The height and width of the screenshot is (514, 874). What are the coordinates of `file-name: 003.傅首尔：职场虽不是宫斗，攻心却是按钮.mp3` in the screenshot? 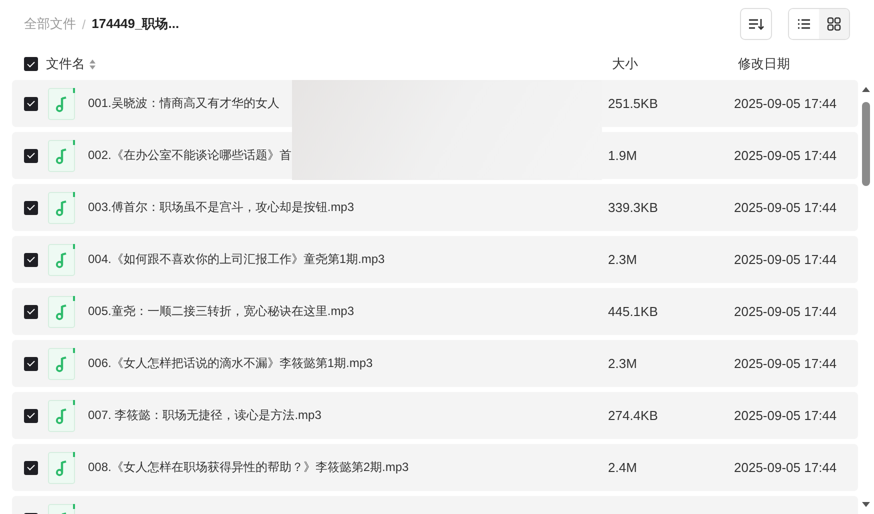 It's located at (348, 207).